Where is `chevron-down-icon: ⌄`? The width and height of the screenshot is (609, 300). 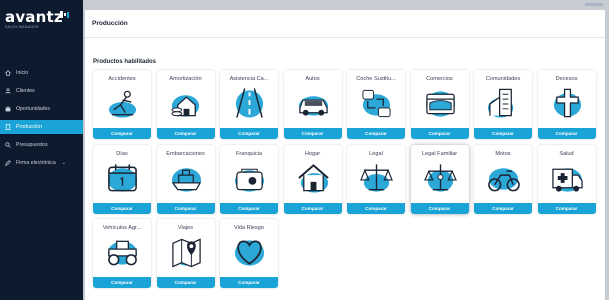 chevron-down-icon: ⌄ is located at coordinates (64, 163).